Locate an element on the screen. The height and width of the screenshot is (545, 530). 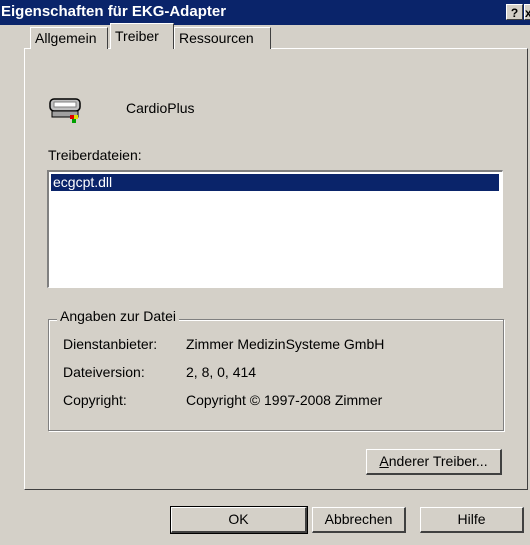
device-name: CardioPlus is located at coordinates (160, 108).